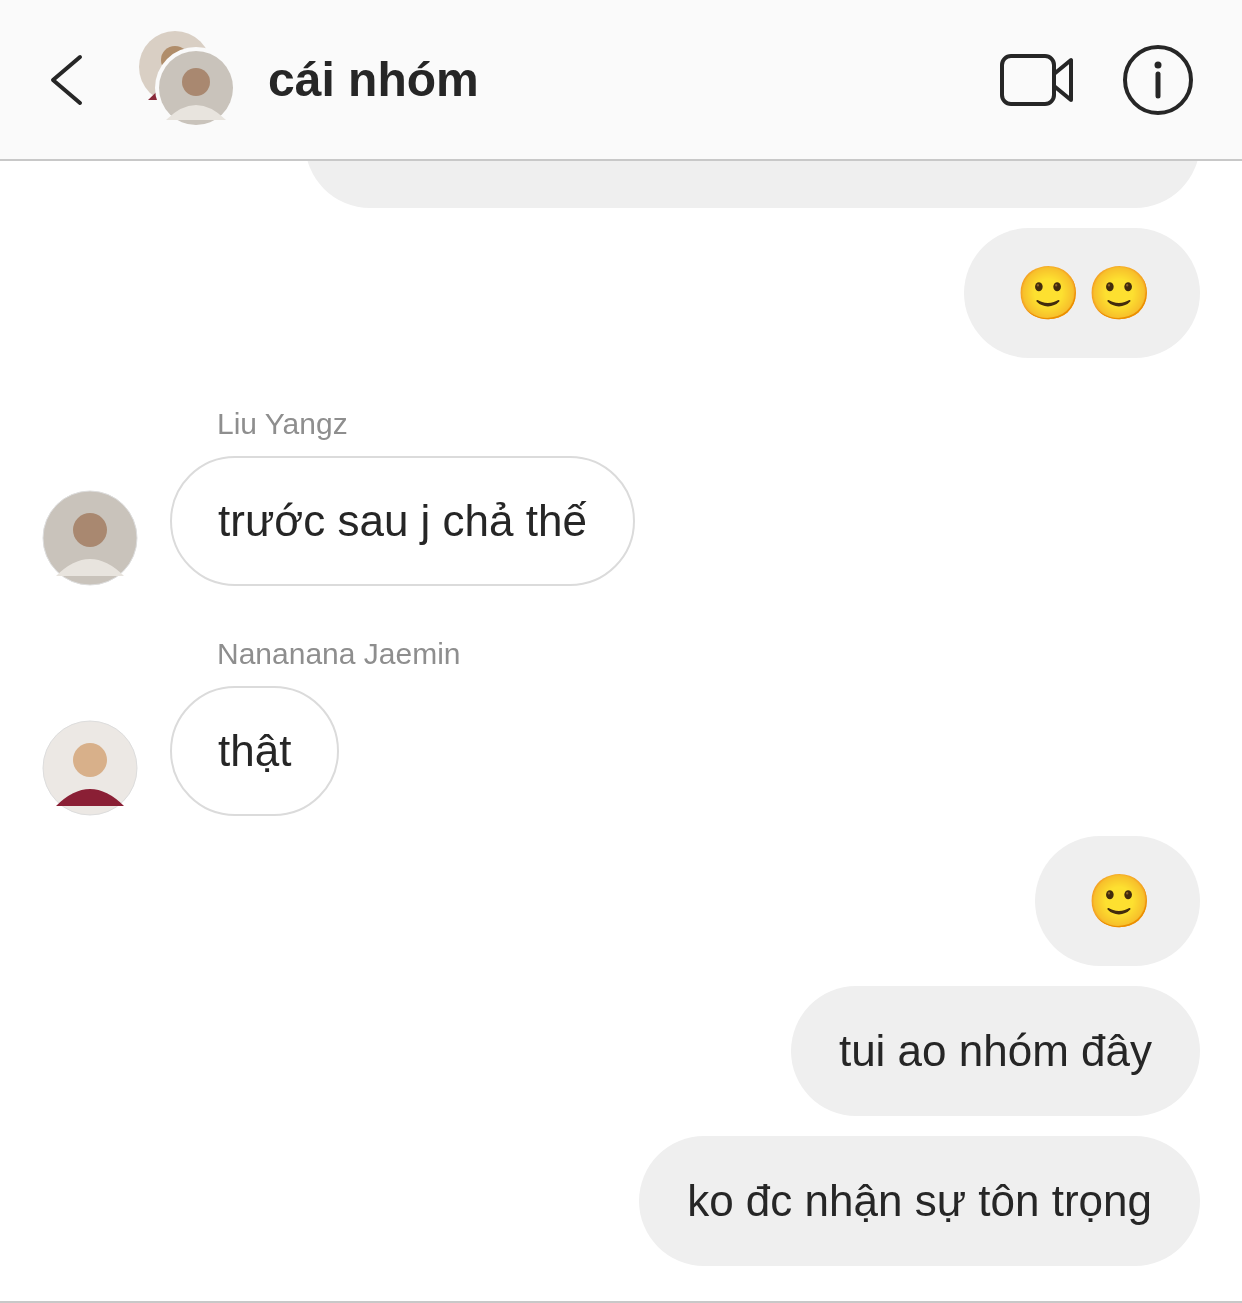 This screenshot has height=1303, width=1242. What do you see at coordinates (339, 654) in the screenshot?
I see `sender-name: Nananana Jaemin` at bounding box center [339, 654].